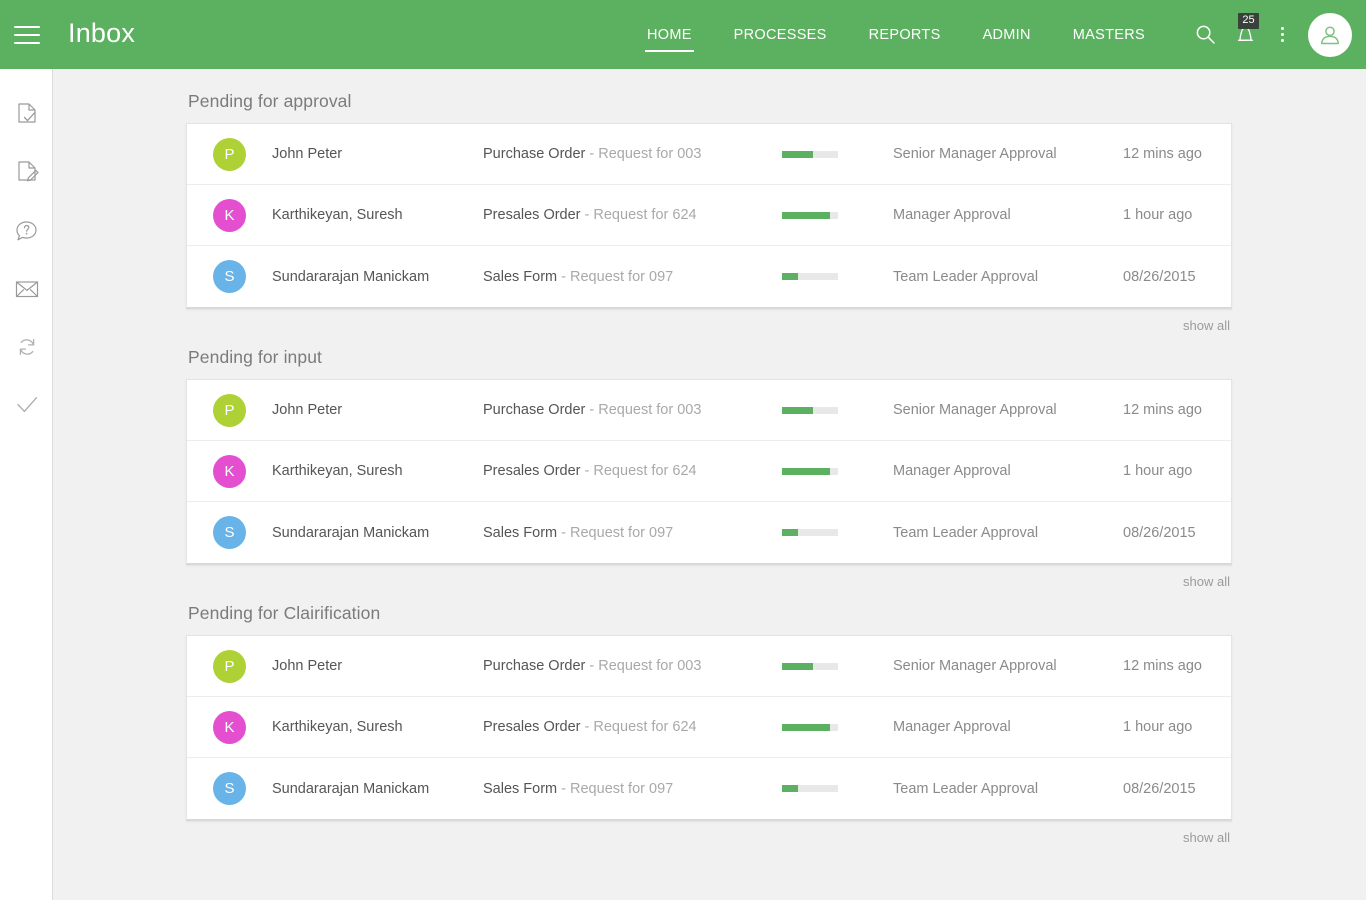 The height and width of the screenshot is (900, 1366). I want to click on row-document-ref: - Request for 624, so click(638, 471).